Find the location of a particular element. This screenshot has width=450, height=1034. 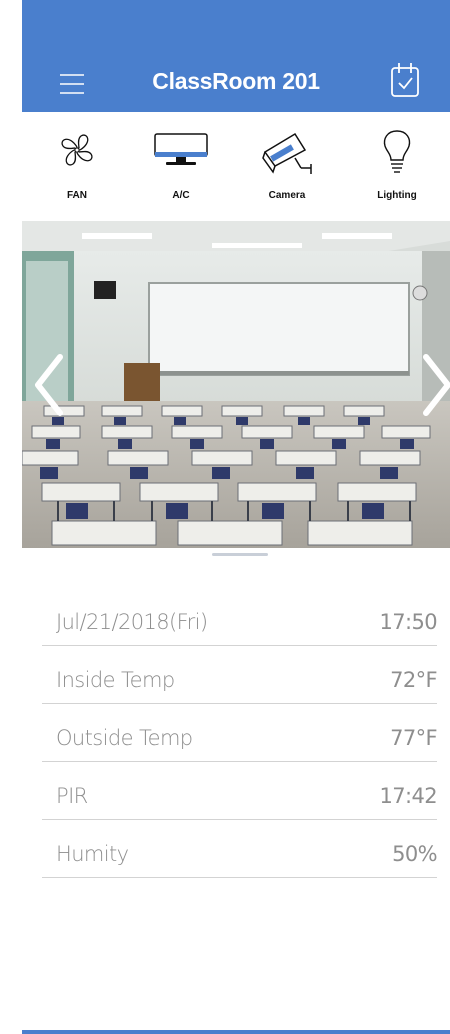

carousel-page-indicator is located at coordinates (240, 554).